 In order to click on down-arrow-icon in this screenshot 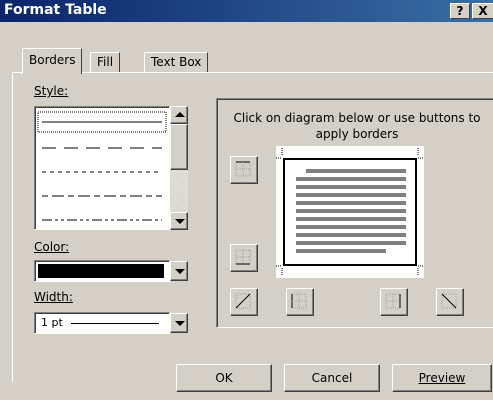, I will do `click(180, 221)`.